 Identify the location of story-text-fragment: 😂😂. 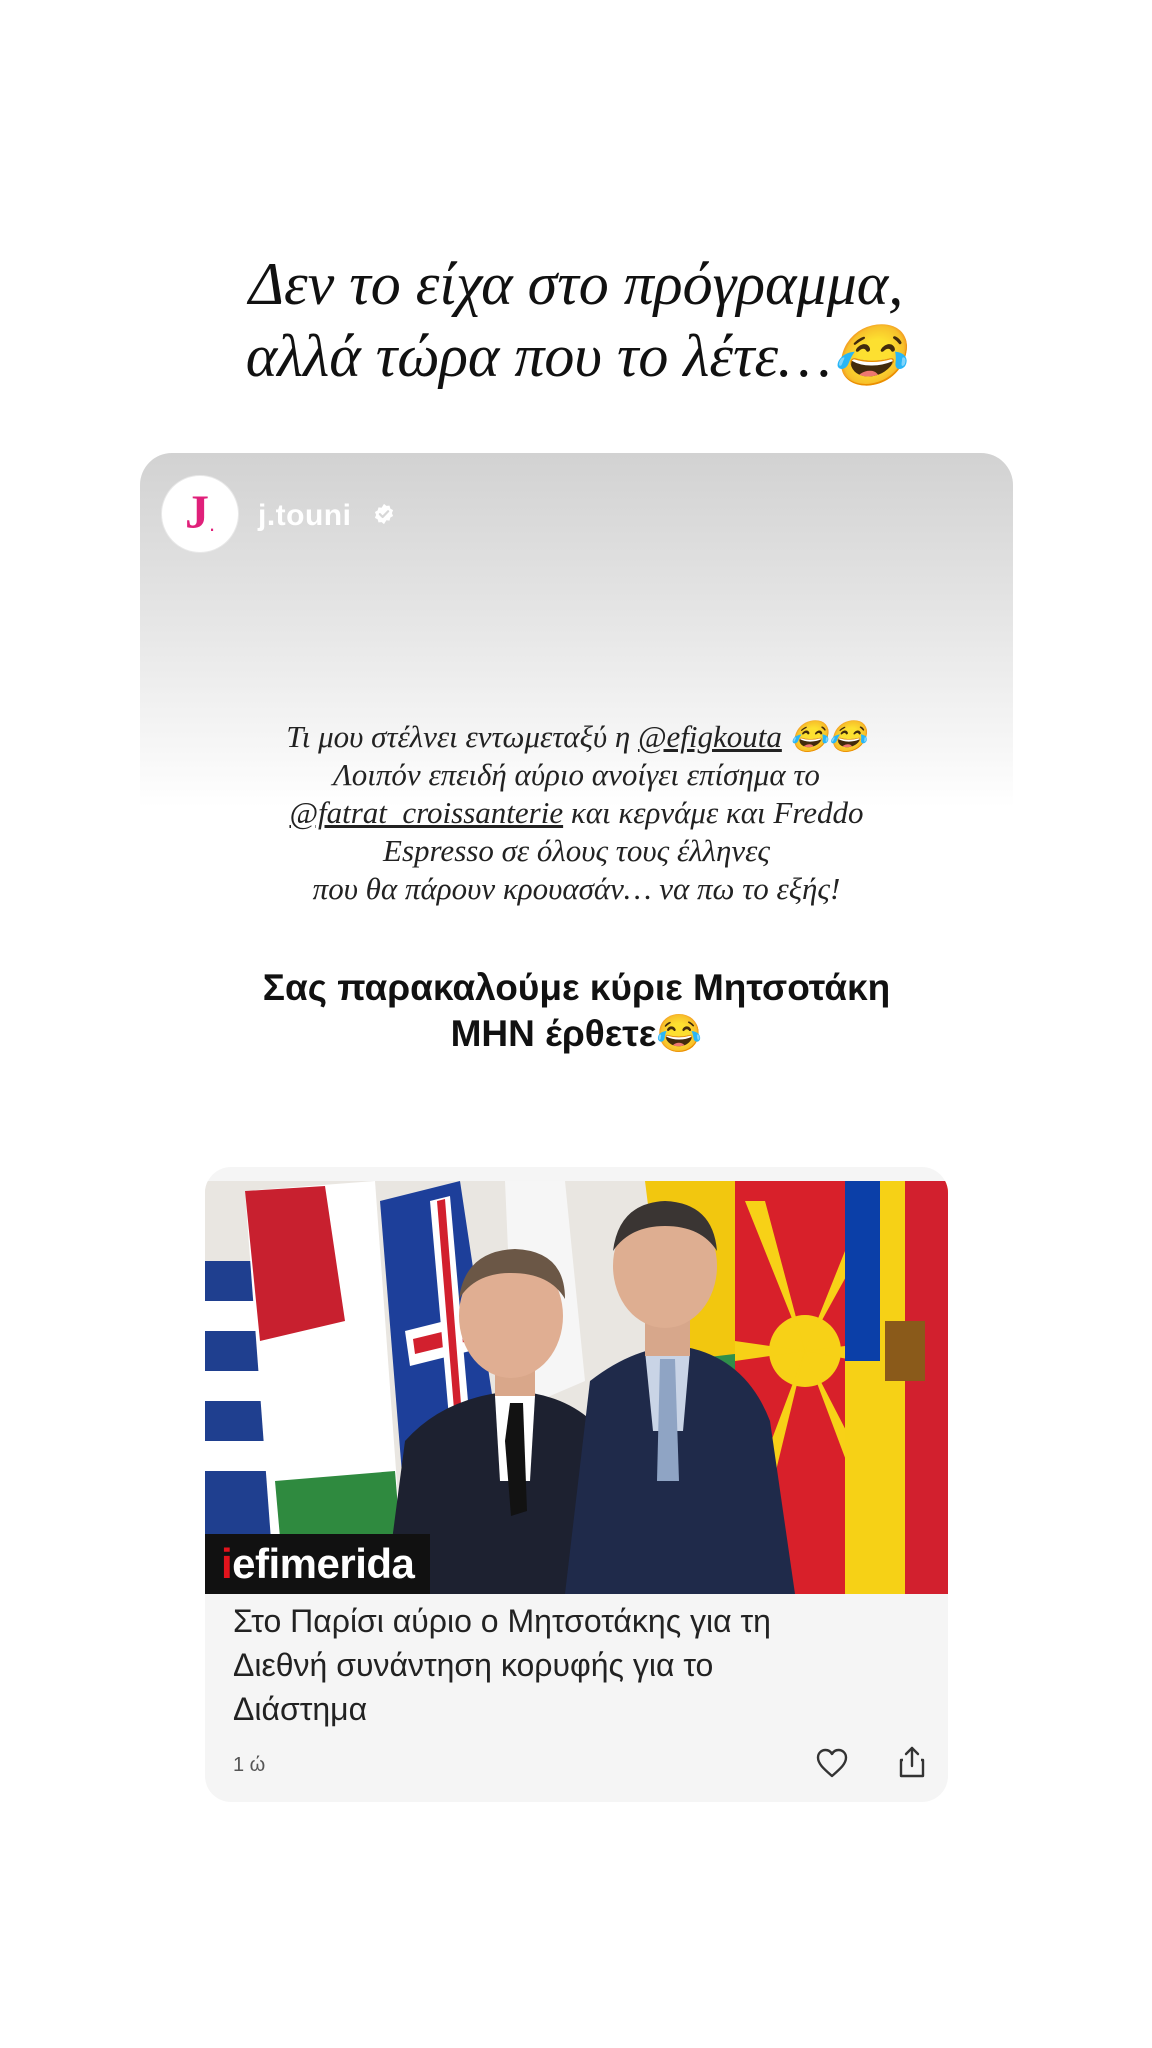
(824, 736).